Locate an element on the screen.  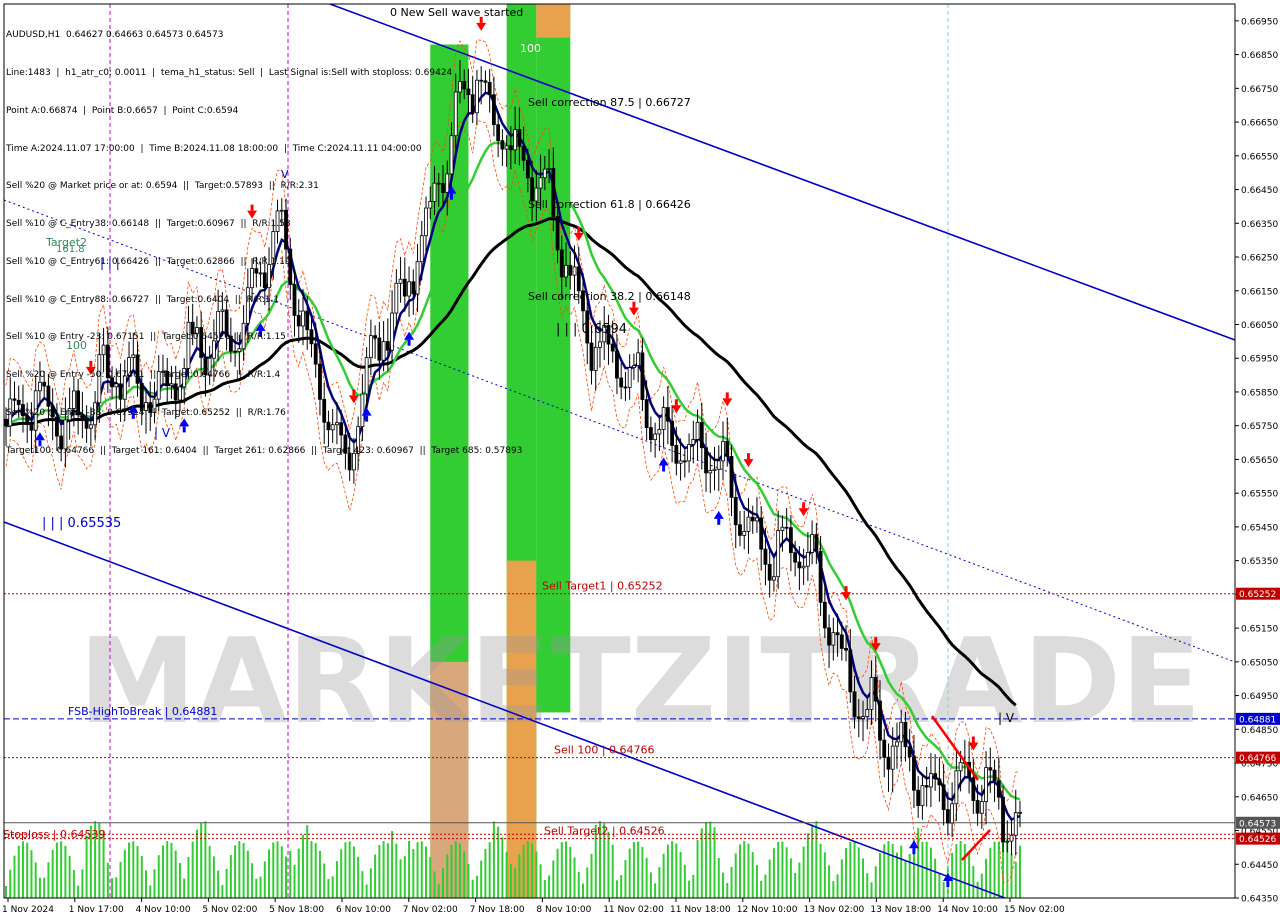
x-tick-label: 7 Nov 02:00 is located at coordinates (430, 910).